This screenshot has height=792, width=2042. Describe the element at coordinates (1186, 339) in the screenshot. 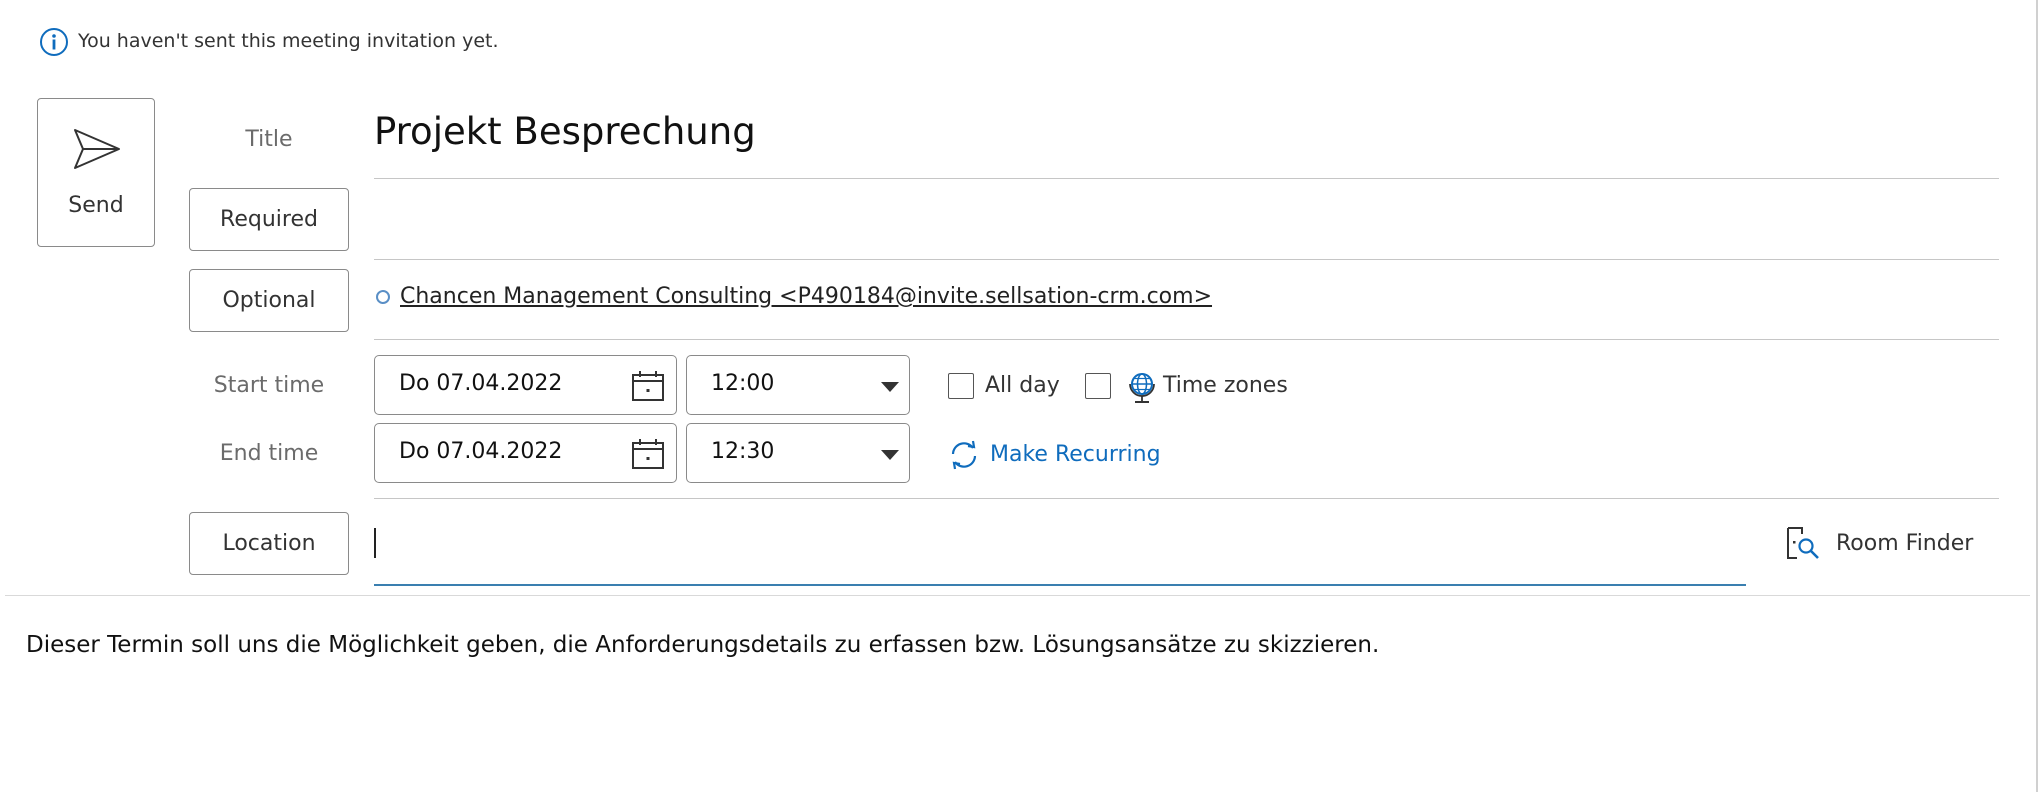

I see `optional-divider` at that location.